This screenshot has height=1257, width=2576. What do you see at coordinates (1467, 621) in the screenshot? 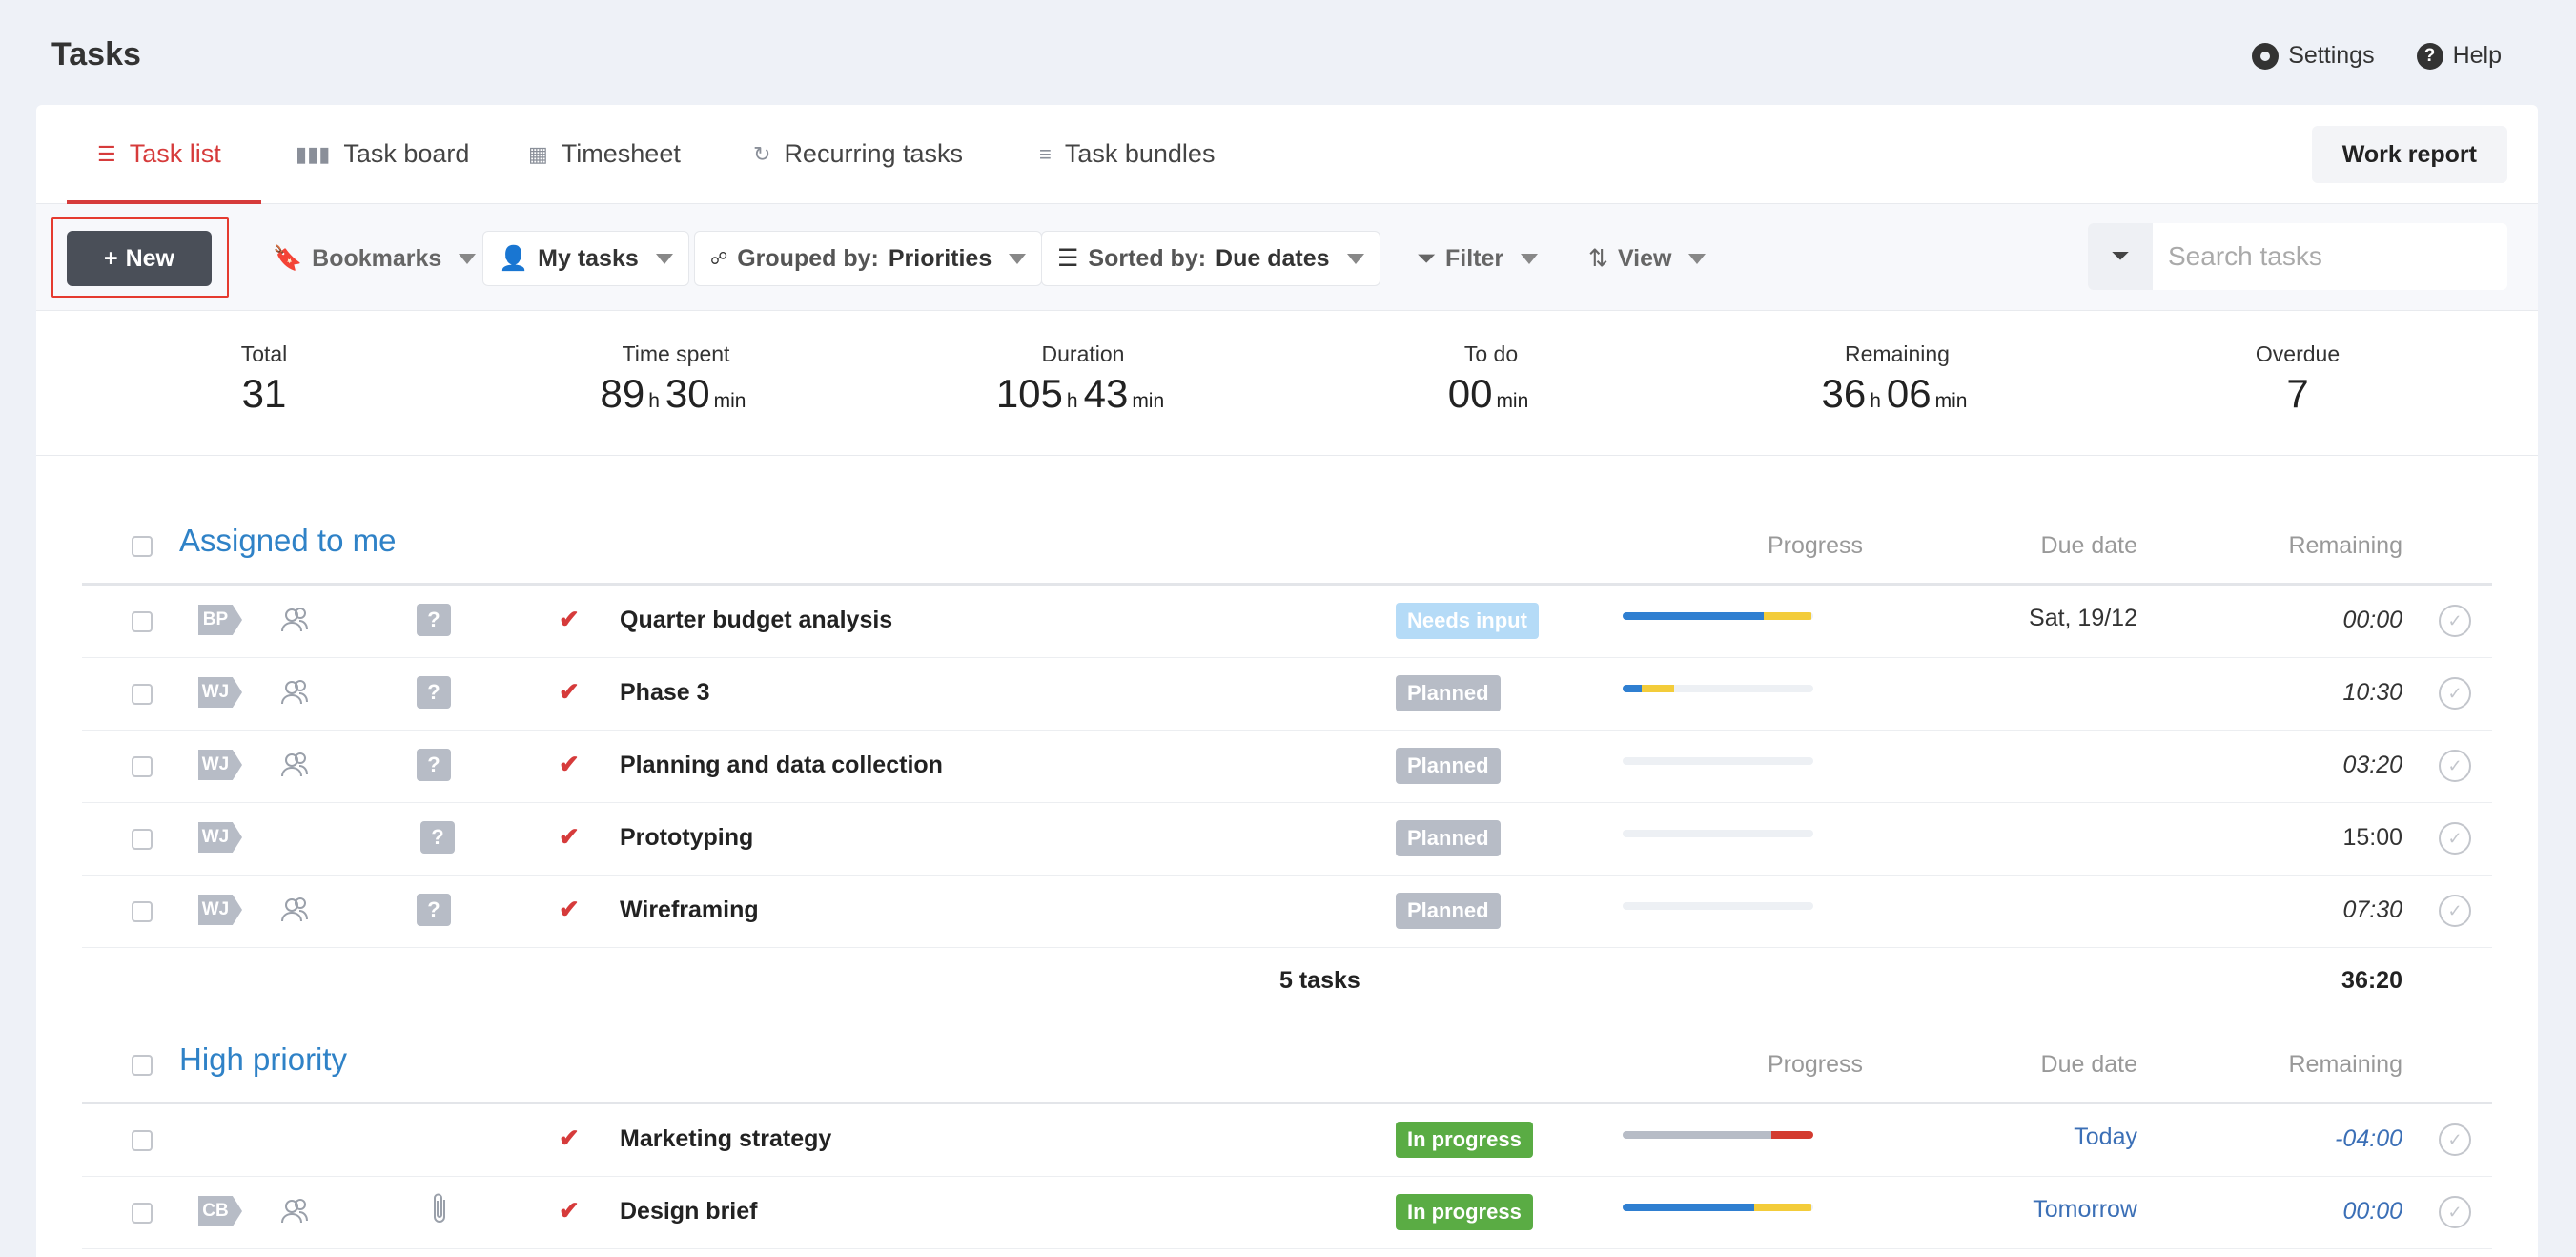
I see `status-badge: Needs input` at bounding box center [1467, 621].